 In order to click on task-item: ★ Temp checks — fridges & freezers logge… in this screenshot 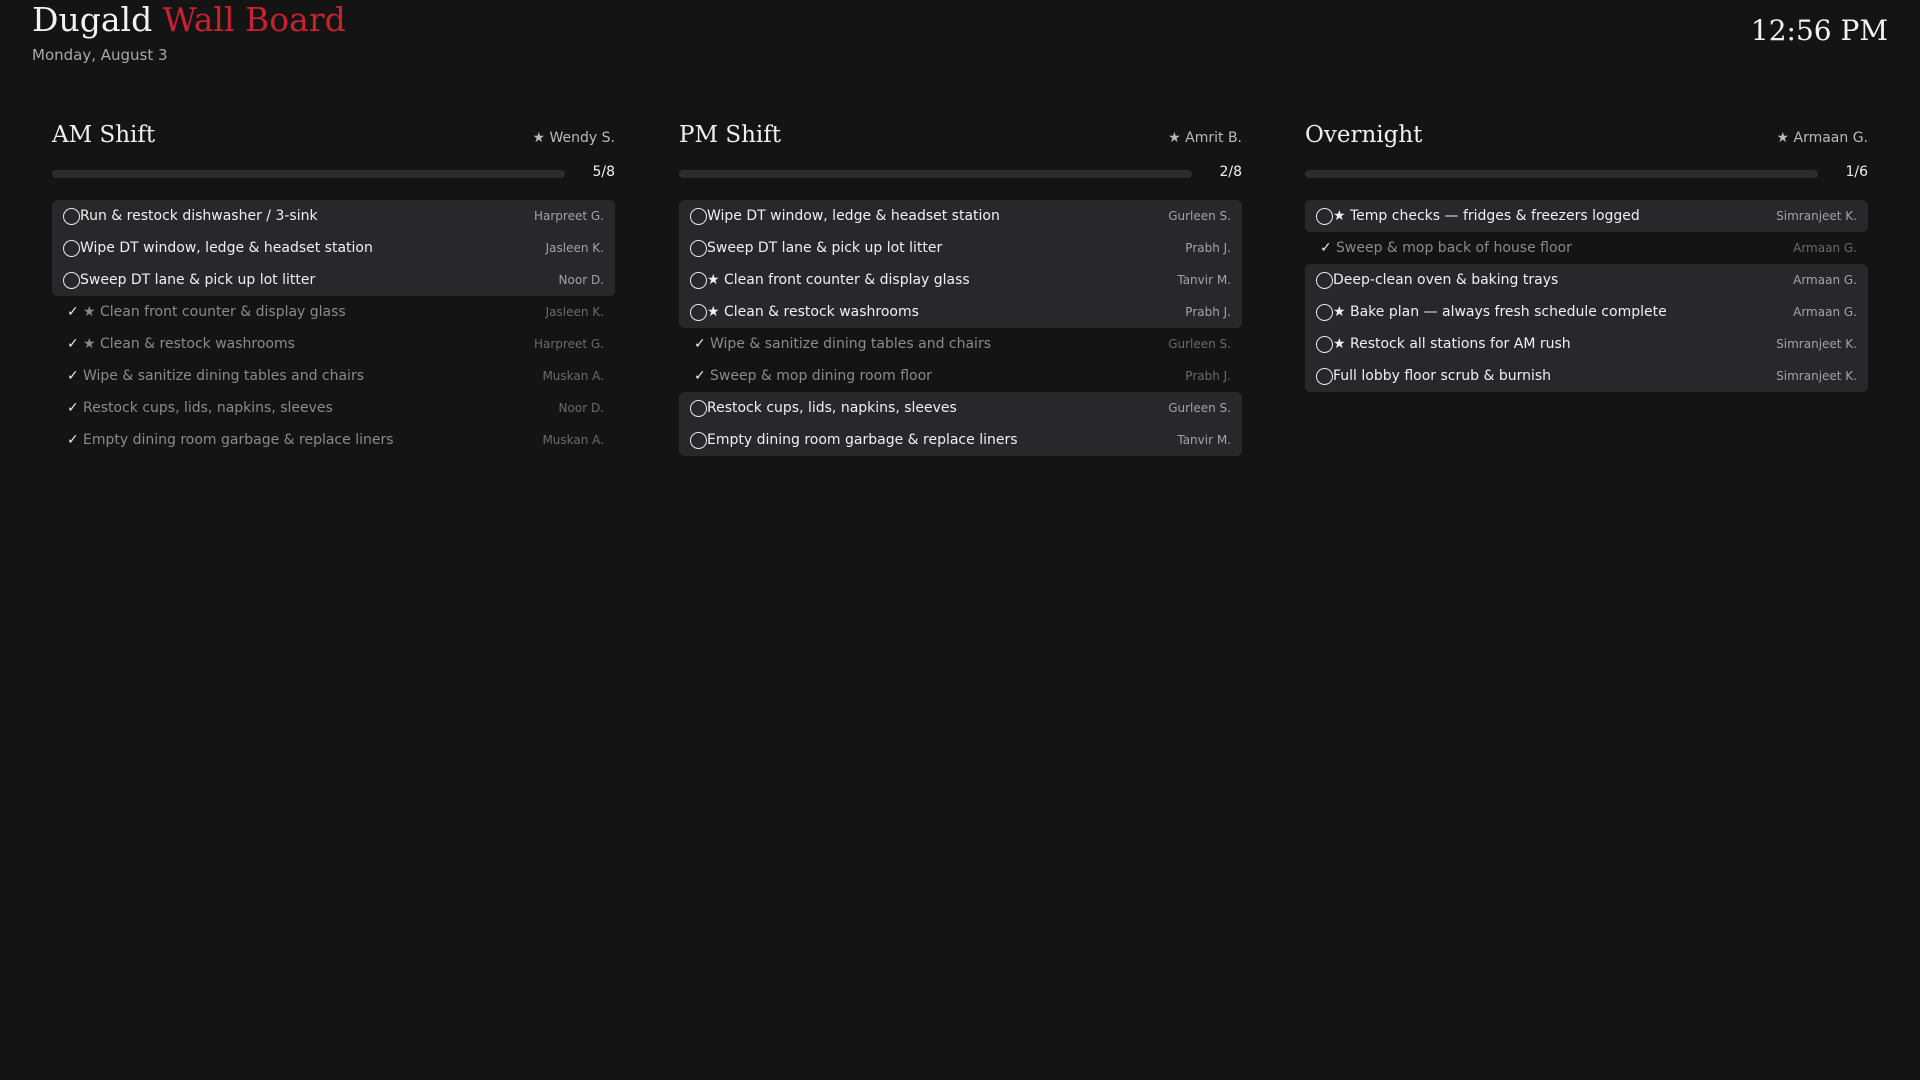, I will do `click(1586, 216)`.